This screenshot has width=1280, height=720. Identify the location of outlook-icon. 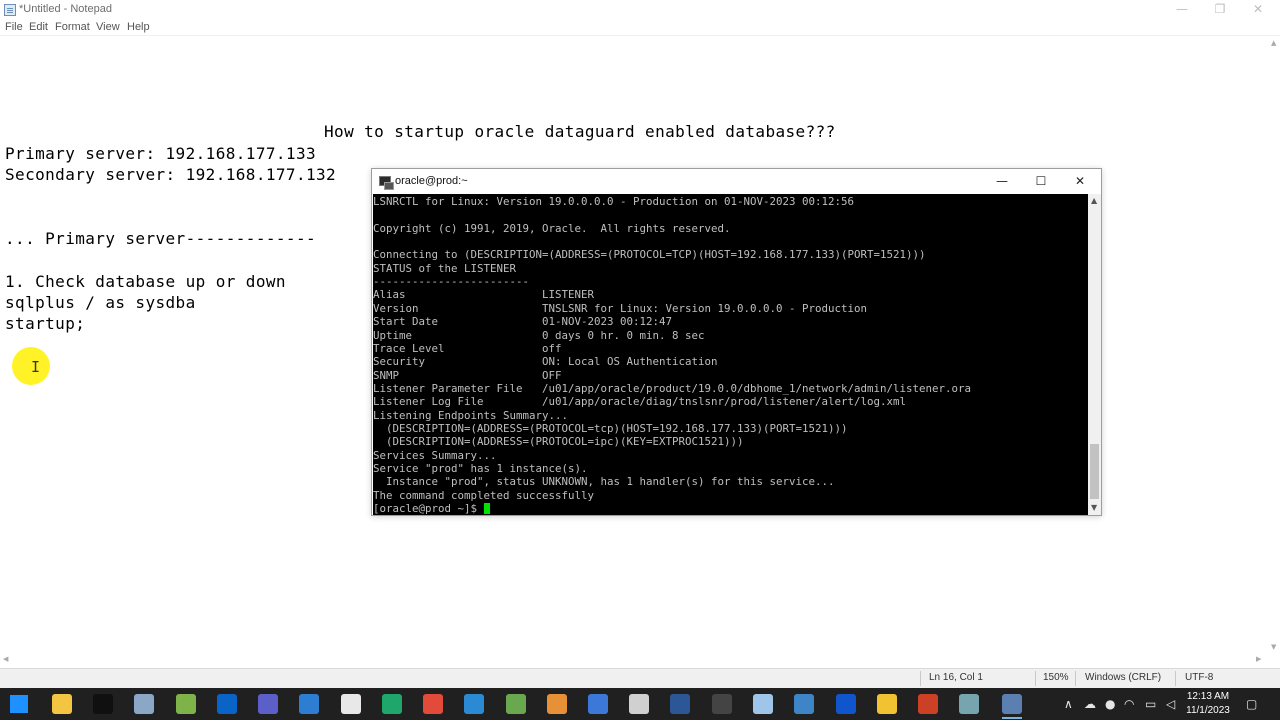
(227, 704).